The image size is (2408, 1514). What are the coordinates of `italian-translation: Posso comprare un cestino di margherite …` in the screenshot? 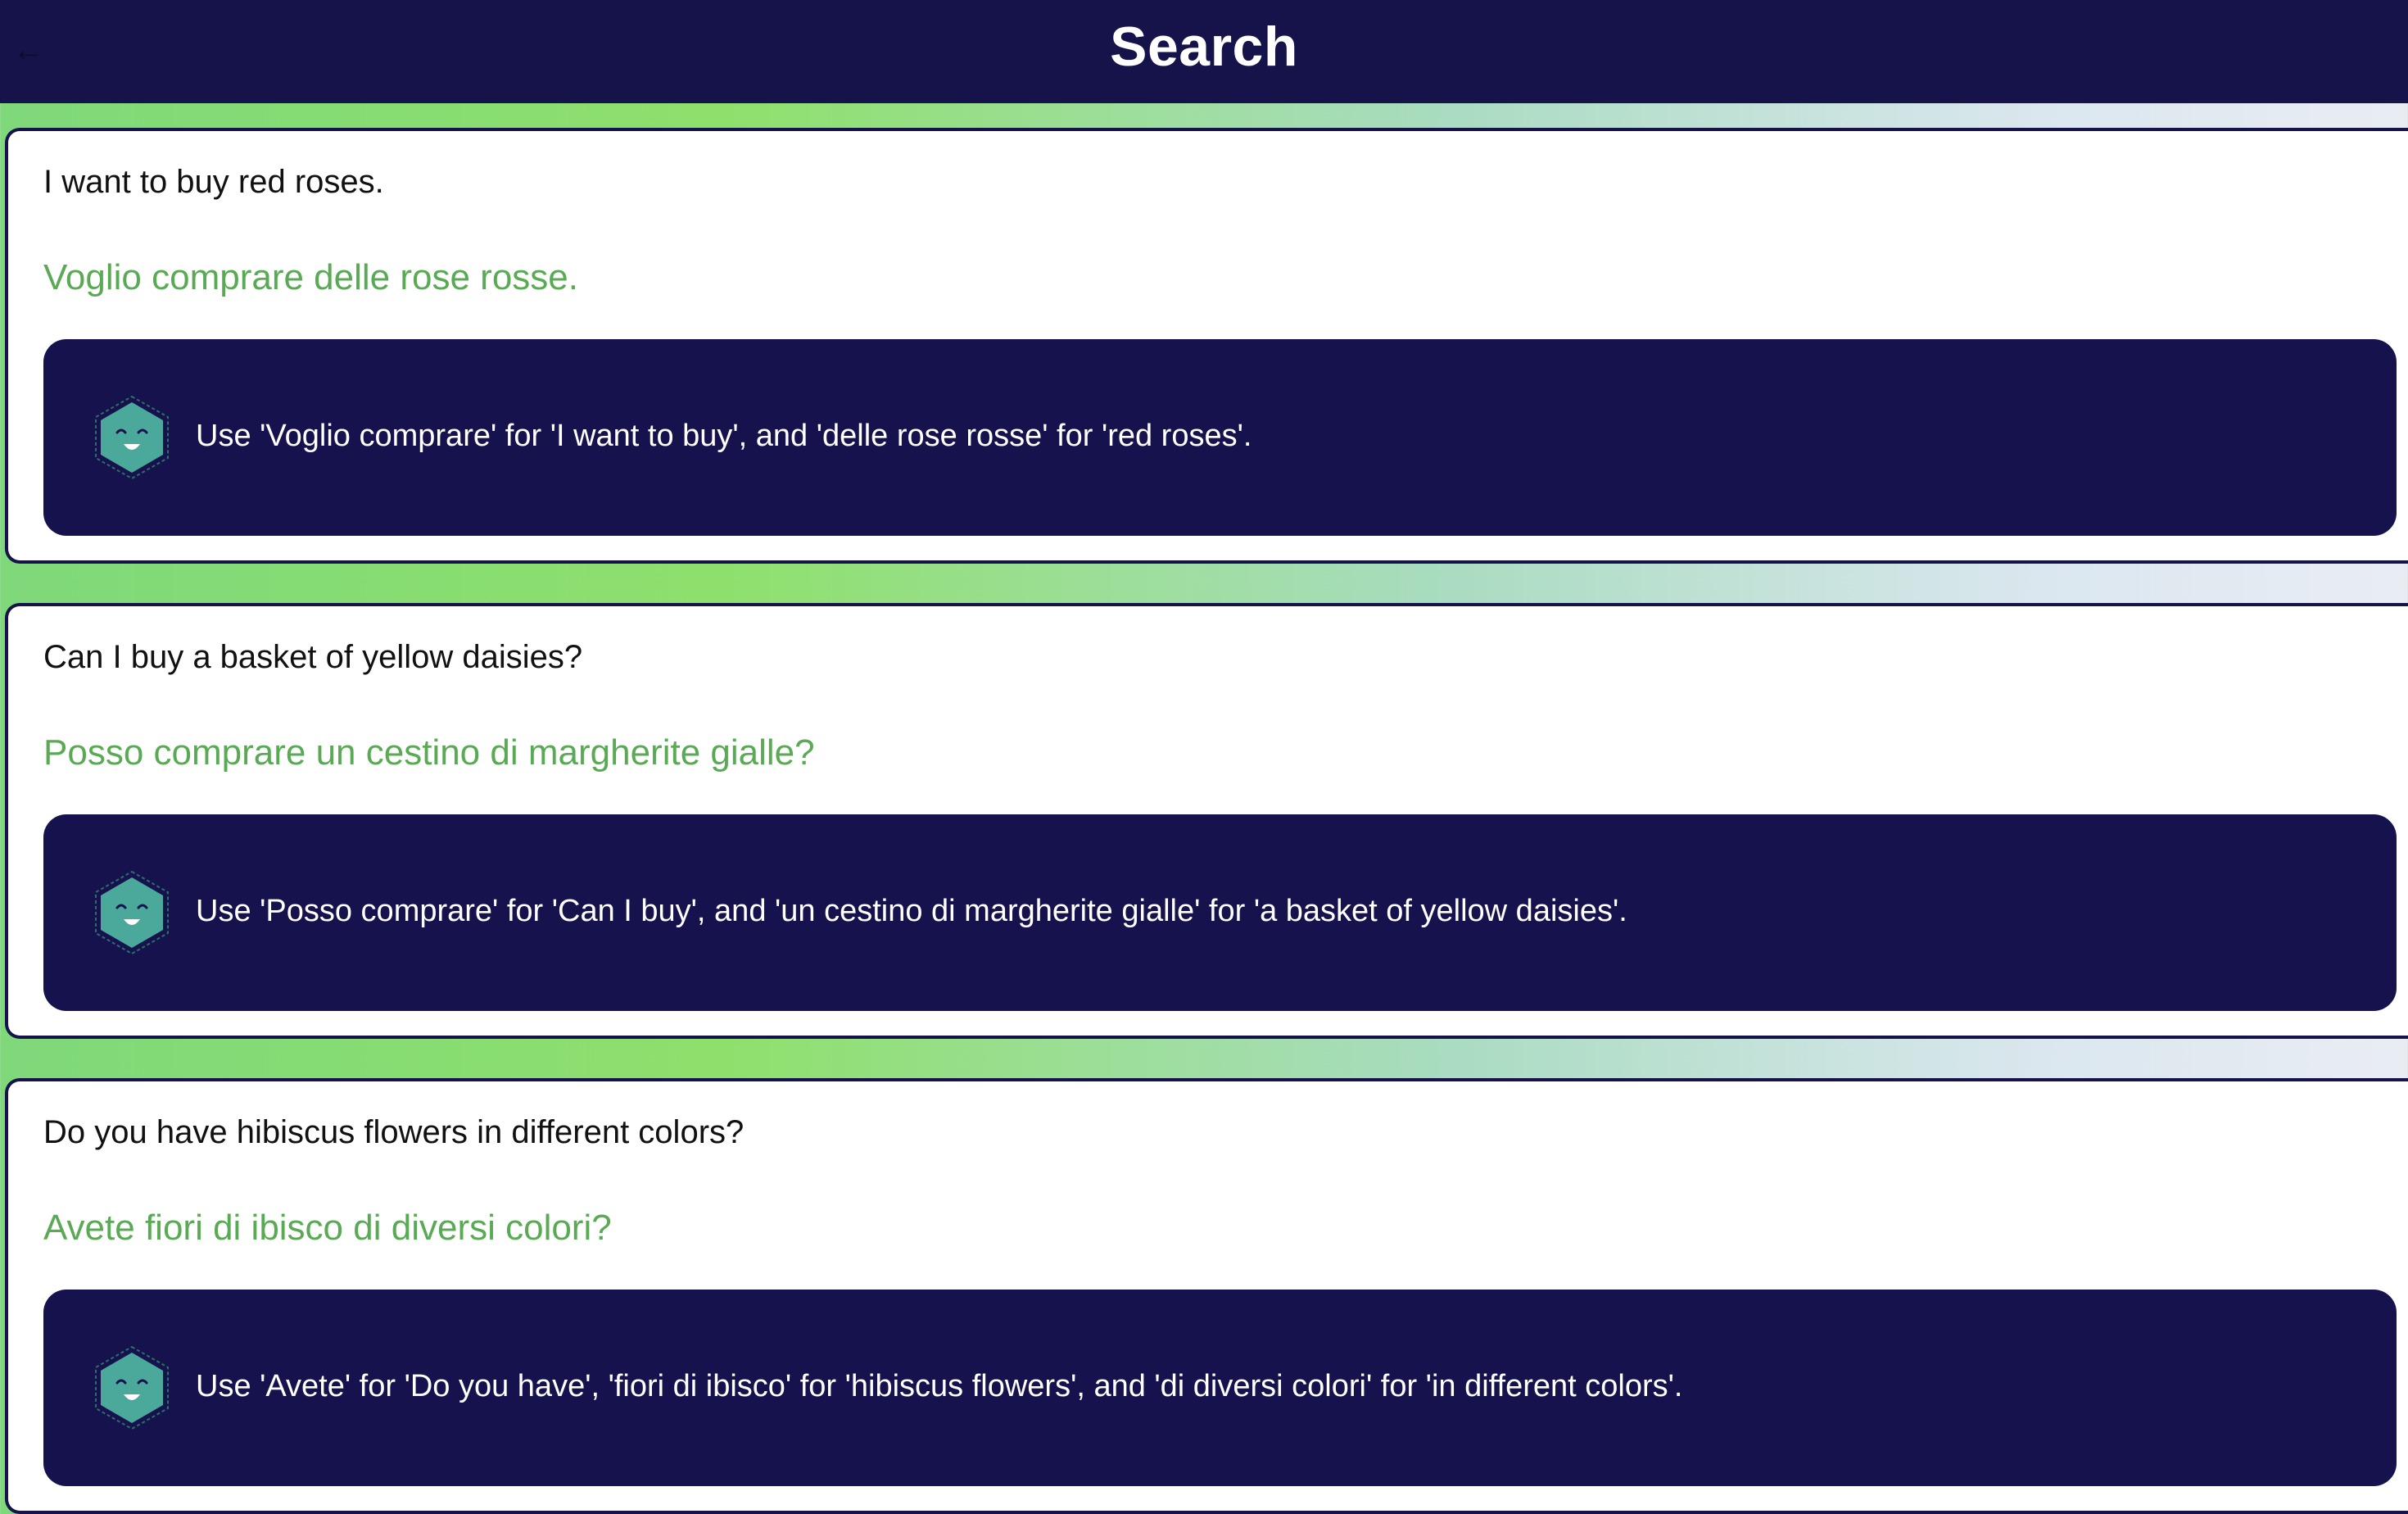 It's located at (429, 752).